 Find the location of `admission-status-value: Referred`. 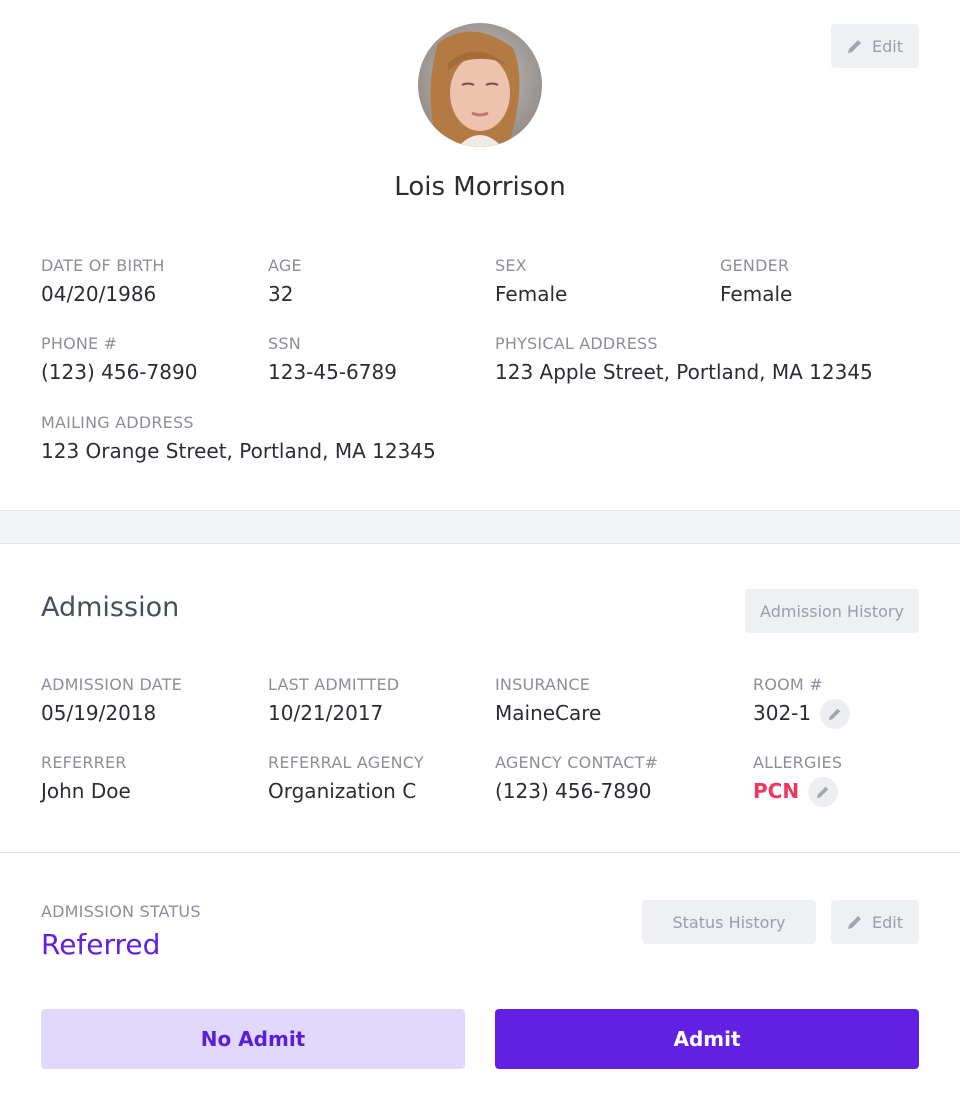

admission-status-value: Referred is located at coordinates (101, 944).